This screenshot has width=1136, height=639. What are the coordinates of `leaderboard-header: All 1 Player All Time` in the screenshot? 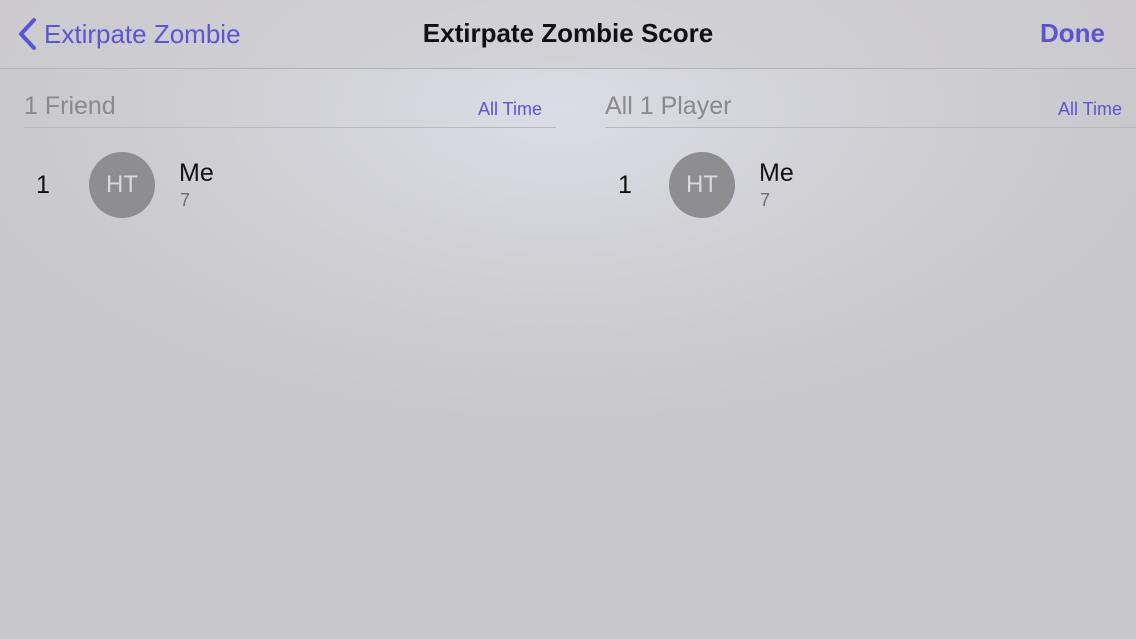 It's located at (870, 98).